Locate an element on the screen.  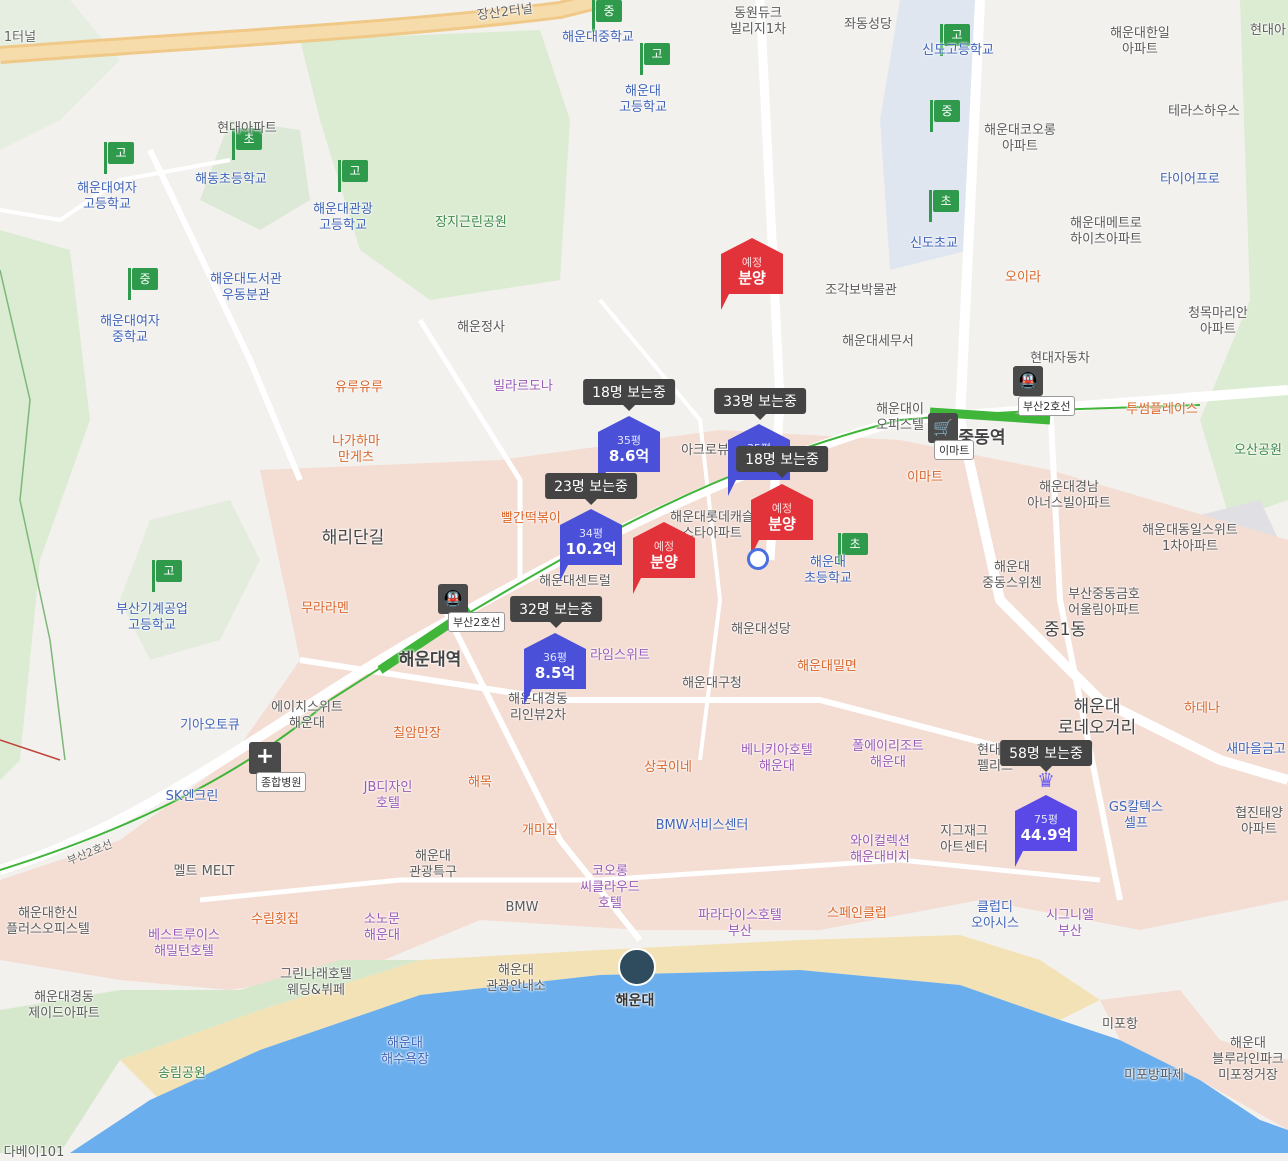
label-yuru: 유루유루 is located at coordinates (359, 387).